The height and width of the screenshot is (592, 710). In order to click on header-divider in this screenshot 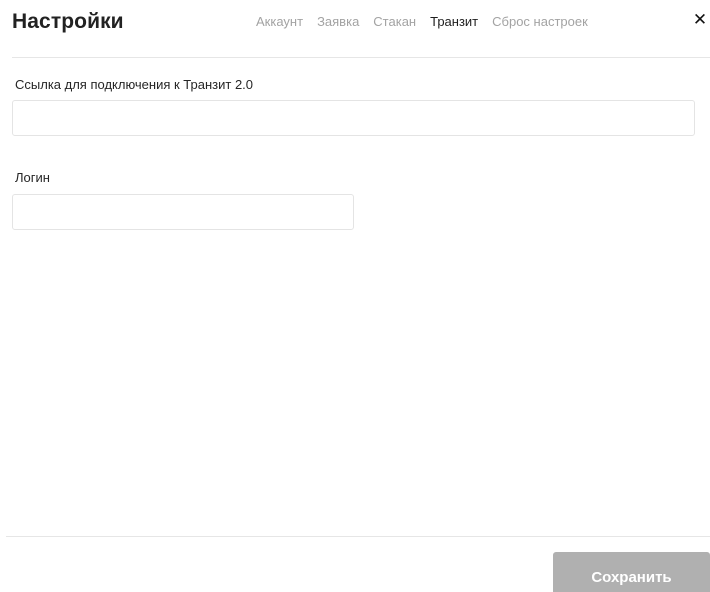, I will do `click(361, 57)`.